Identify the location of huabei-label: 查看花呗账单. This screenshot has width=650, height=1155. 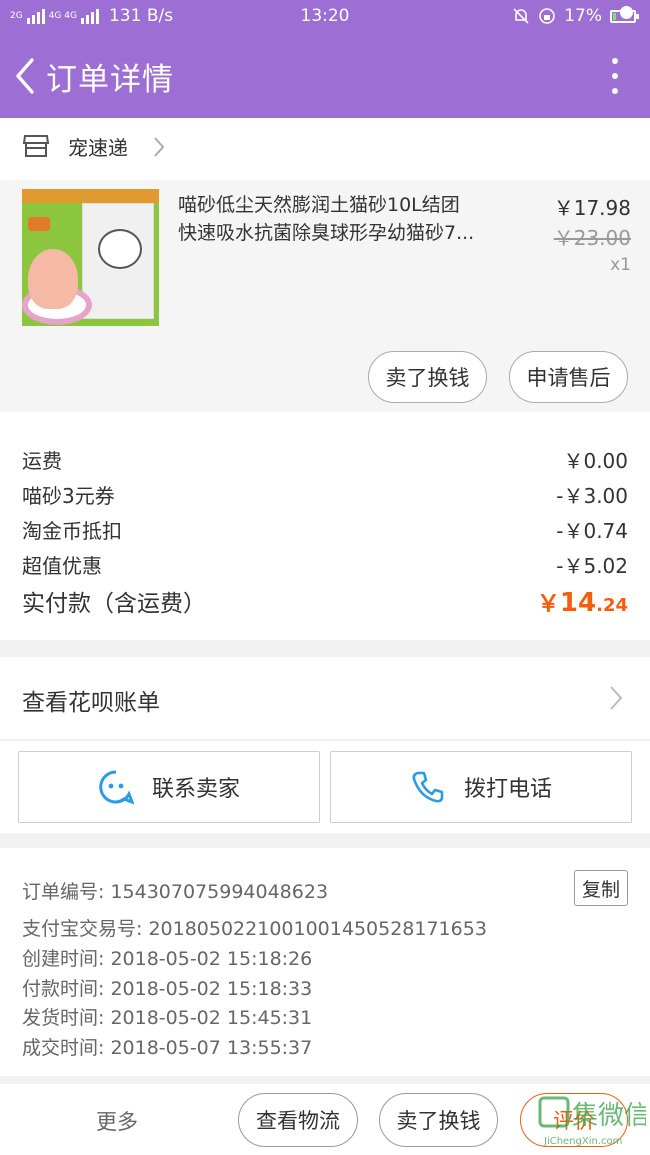
(91, 703).